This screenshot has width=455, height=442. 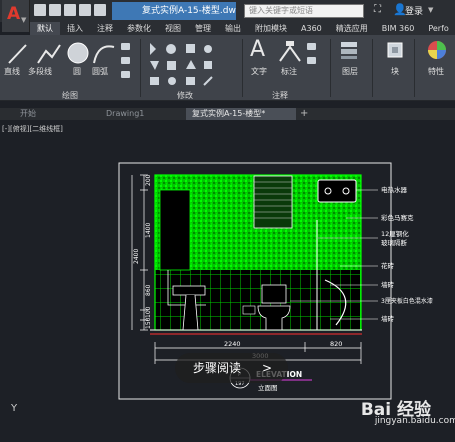 What do you see at coordinates (49, 54) in the screenshot?
I see `polyline-icon` at bounding box center [49, 54].